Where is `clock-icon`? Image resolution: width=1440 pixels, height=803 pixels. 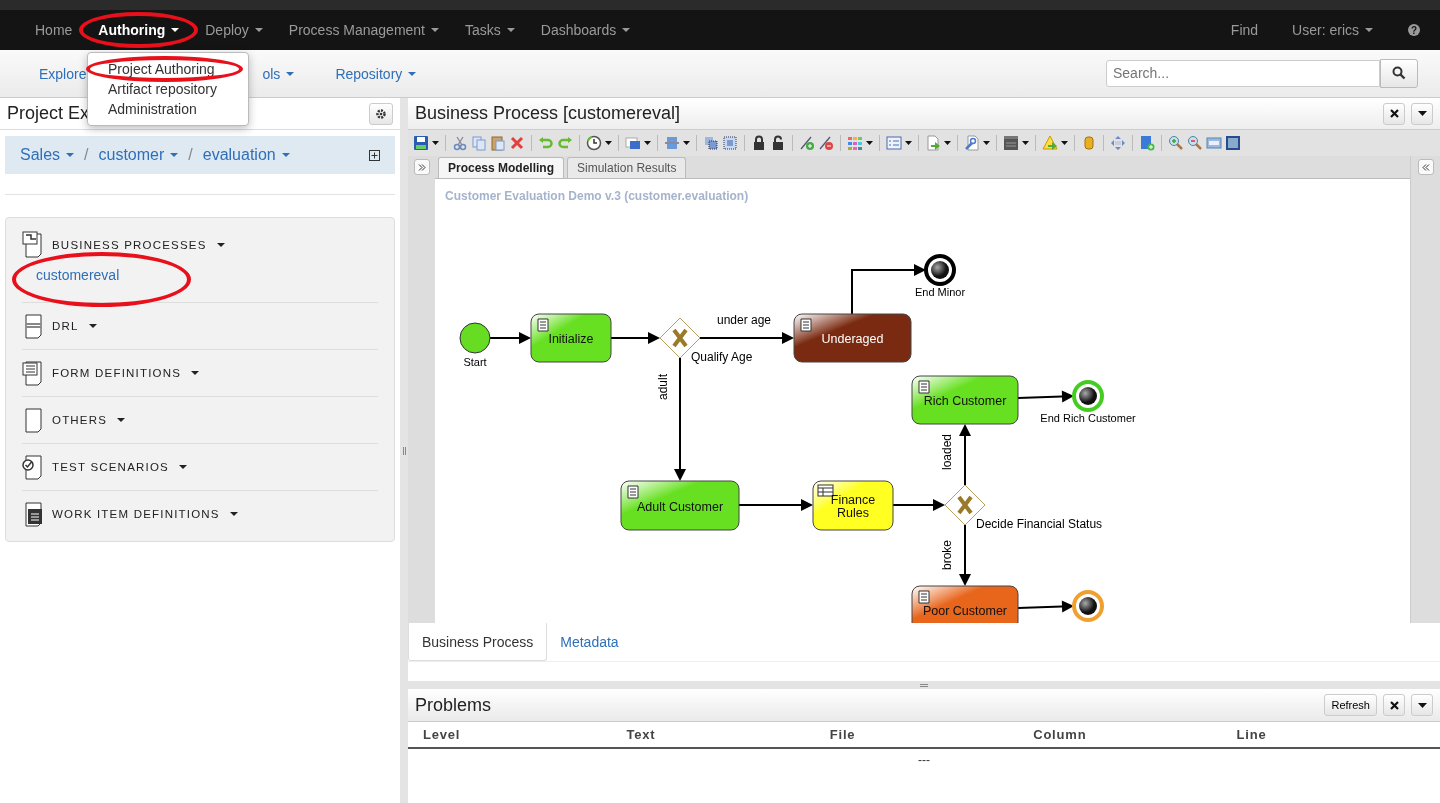 clock-icon is located at coordinates (594, 143).